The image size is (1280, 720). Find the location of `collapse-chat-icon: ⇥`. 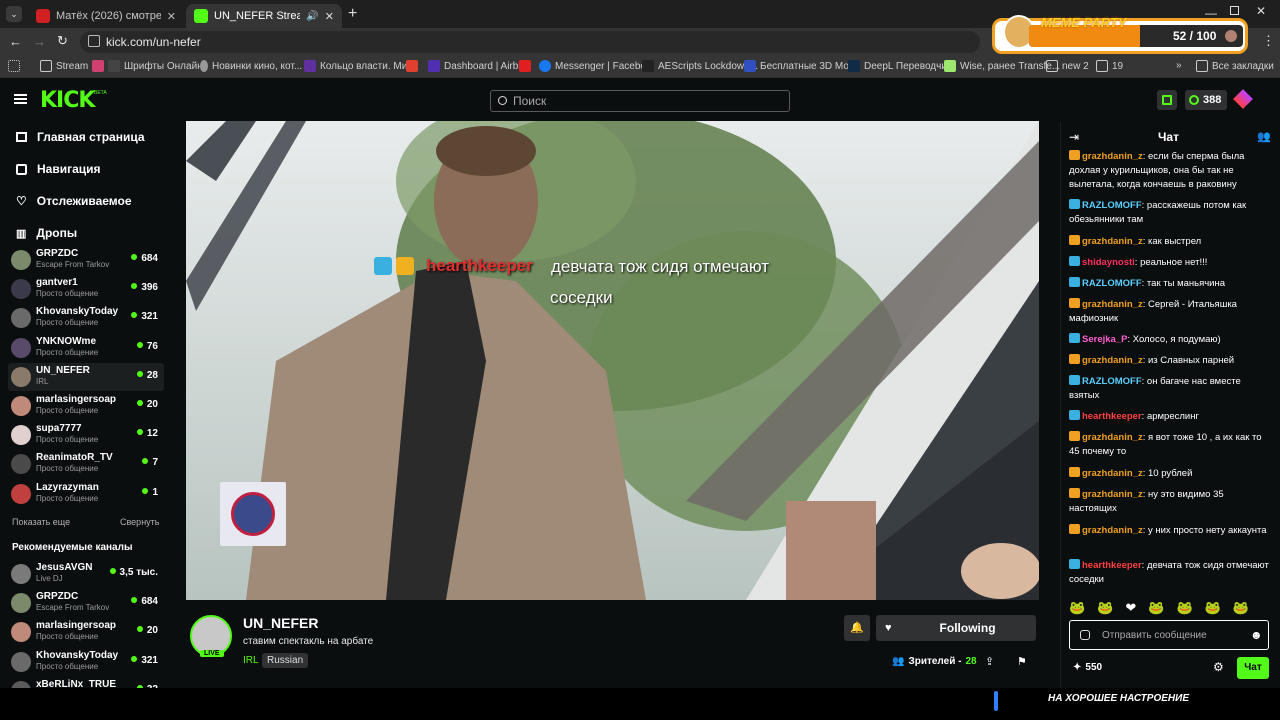

collapse-chat-icon: ⇥ is located at coordinates (1074, 137).